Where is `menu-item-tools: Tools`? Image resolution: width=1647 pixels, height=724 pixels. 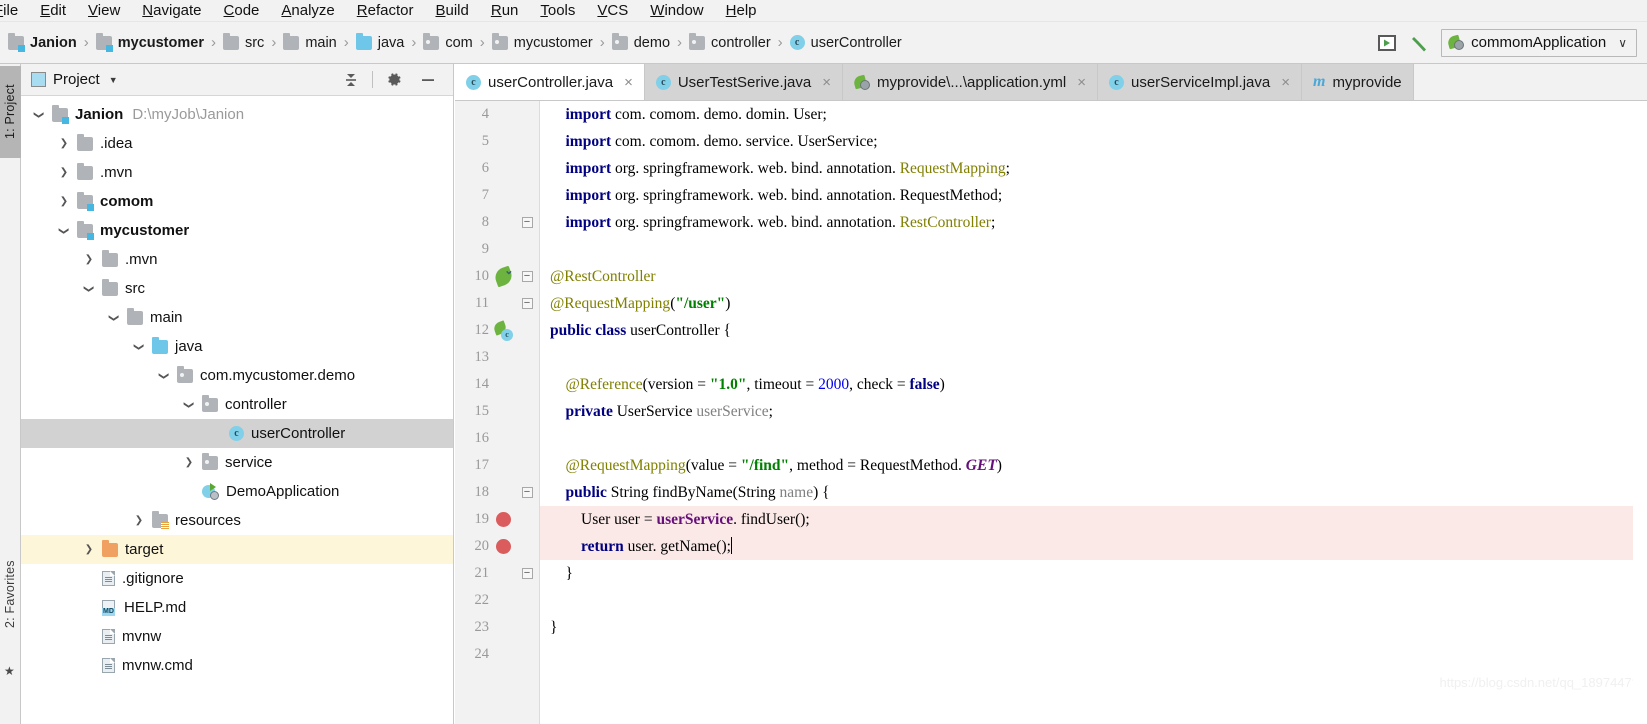 menu-item-tools: Tools is located at coordinates (557, 11).